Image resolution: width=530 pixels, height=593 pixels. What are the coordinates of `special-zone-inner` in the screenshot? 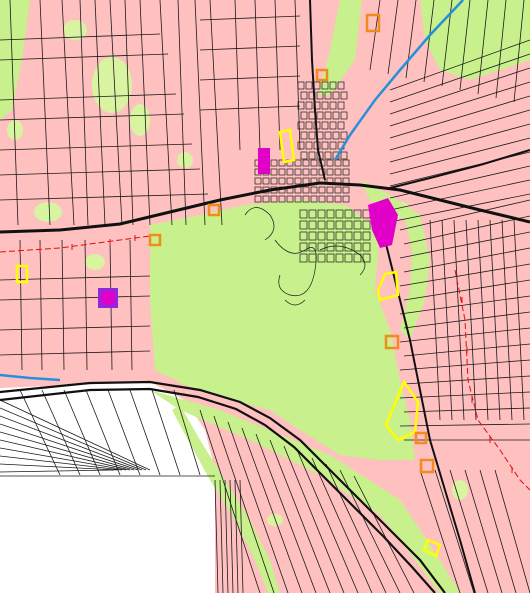 It's located at (108, 298).